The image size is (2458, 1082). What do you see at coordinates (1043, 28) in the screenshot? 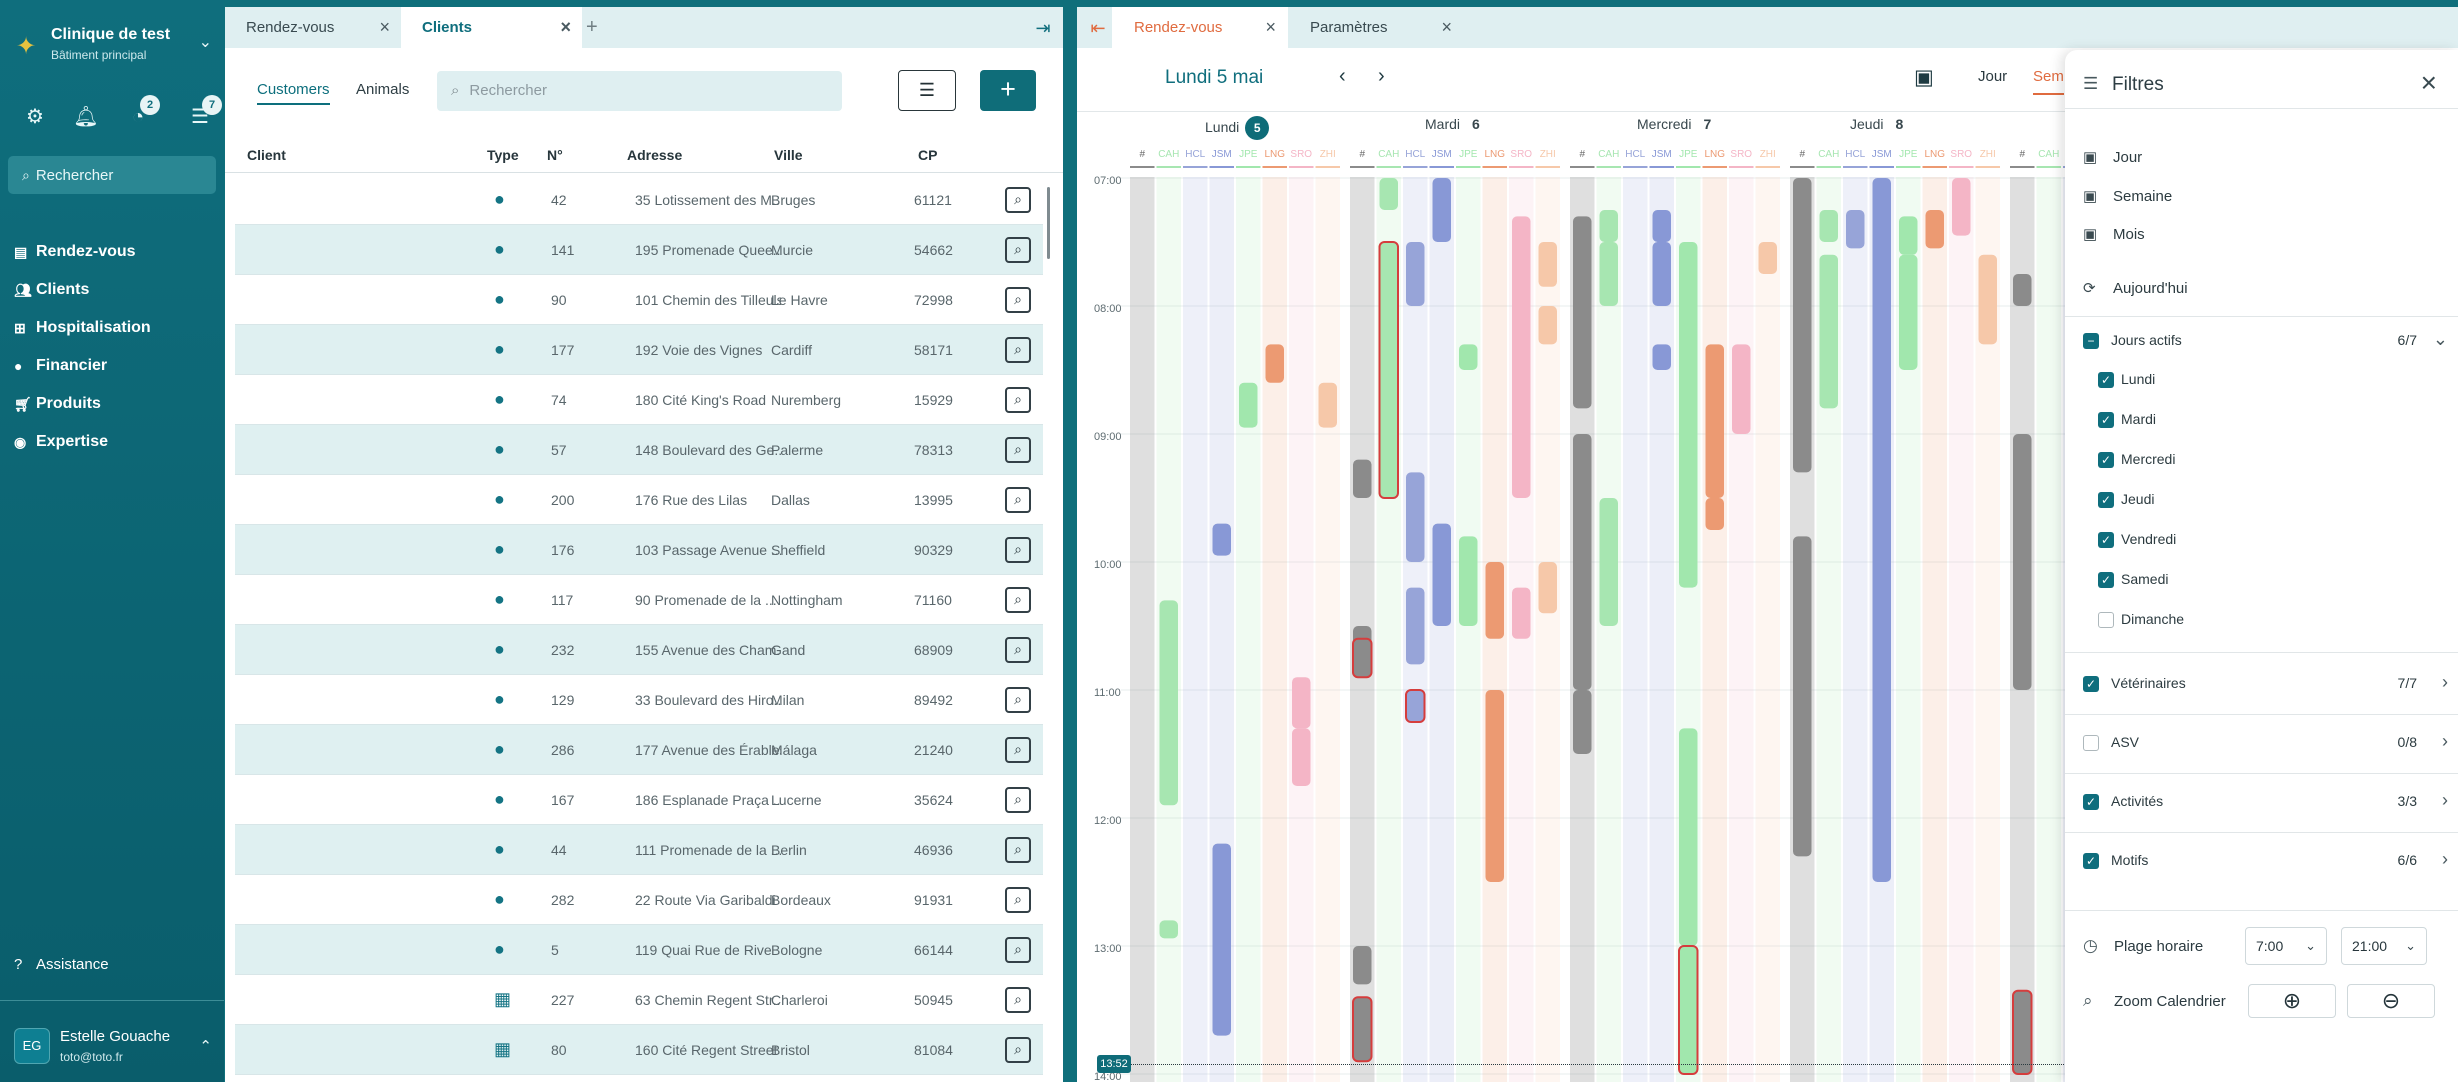
I see `login-icon: ⇥` at bounding box center [1043, 28].